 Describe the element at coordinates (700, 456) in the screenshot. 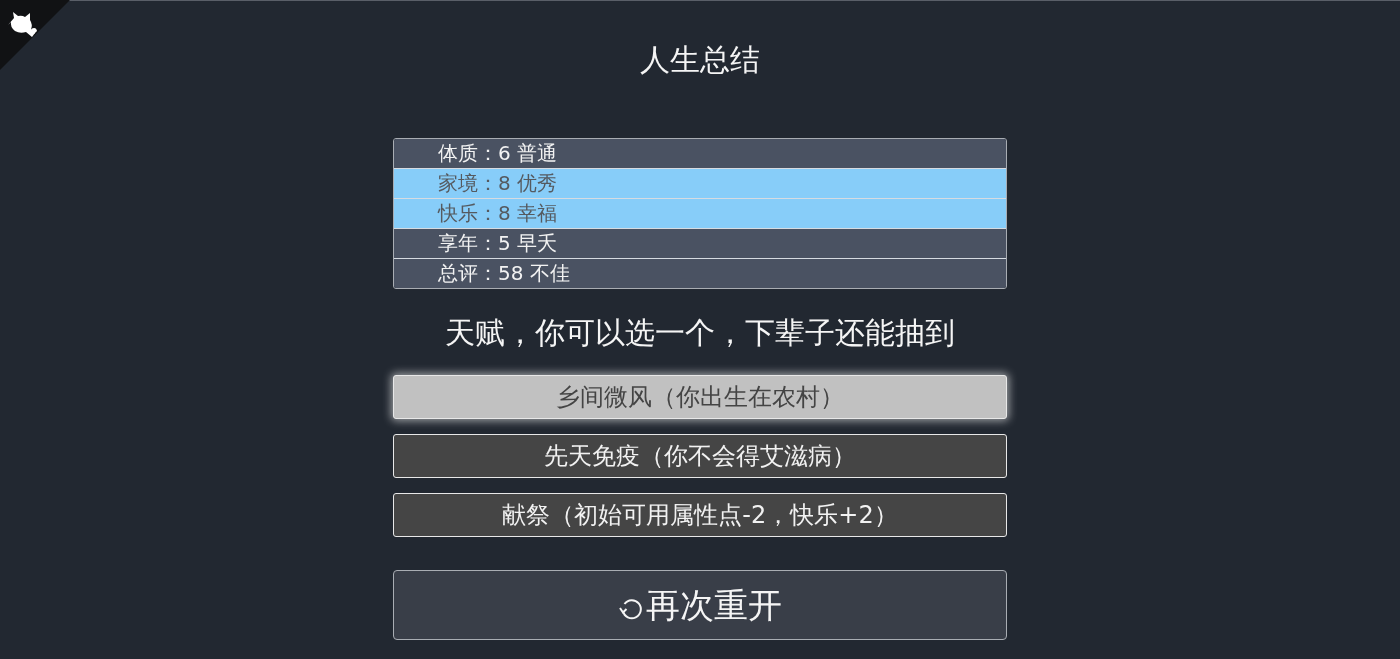

I see `talent-option: 先天免疫（你不会得艾滋病）` at that location.